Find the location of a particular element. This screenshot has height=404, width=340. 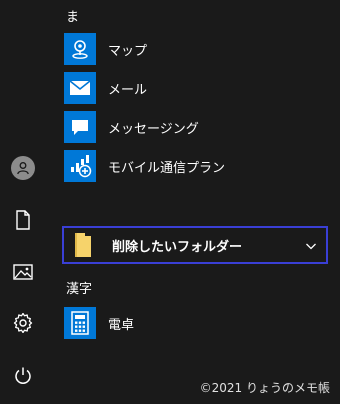

map-icon is located at coordinates (80, 49).